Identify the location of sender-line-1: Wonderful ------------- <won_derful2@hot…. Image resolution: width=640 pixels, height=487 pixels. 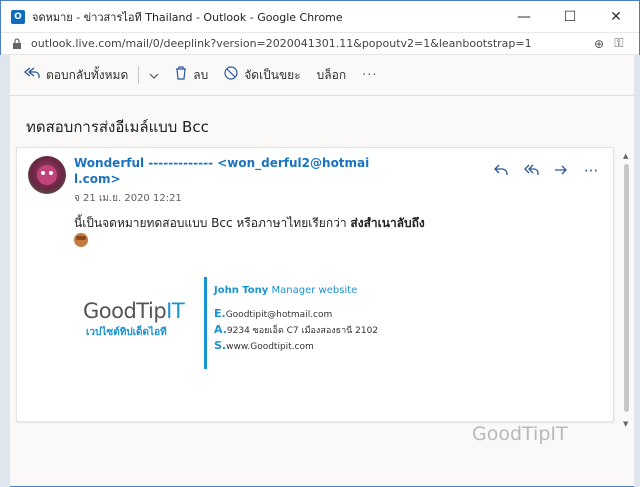
(222, 163).